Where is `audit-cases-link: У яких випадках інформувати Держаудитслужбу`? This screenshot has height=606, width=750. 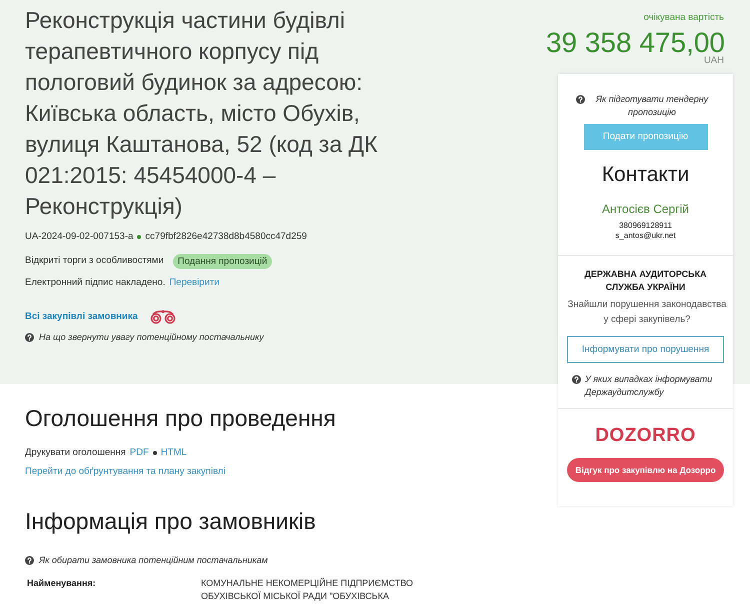 audit-cases-link: У яких випадках інформувати Держаудитслужбу is located at coordinates (654, 386).